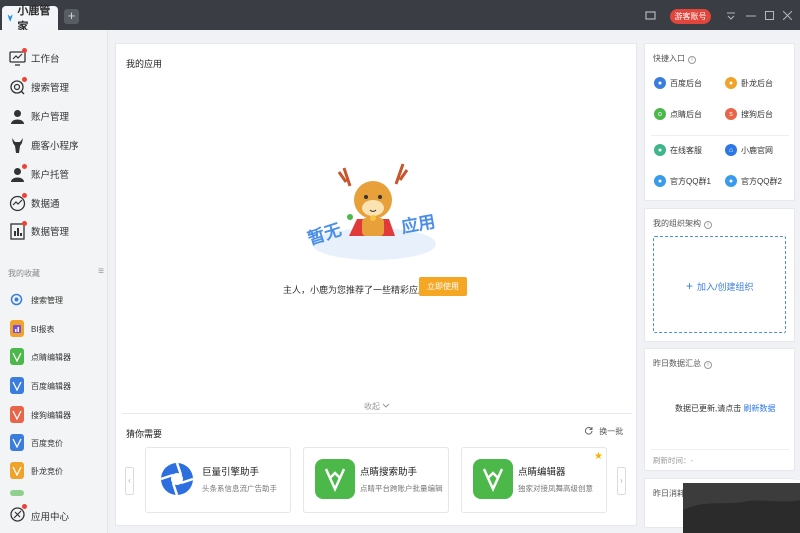 This screenshot has height=533, width=800. I want to click on sidebar-item-accounts: 账户管理, so click(54, 116).